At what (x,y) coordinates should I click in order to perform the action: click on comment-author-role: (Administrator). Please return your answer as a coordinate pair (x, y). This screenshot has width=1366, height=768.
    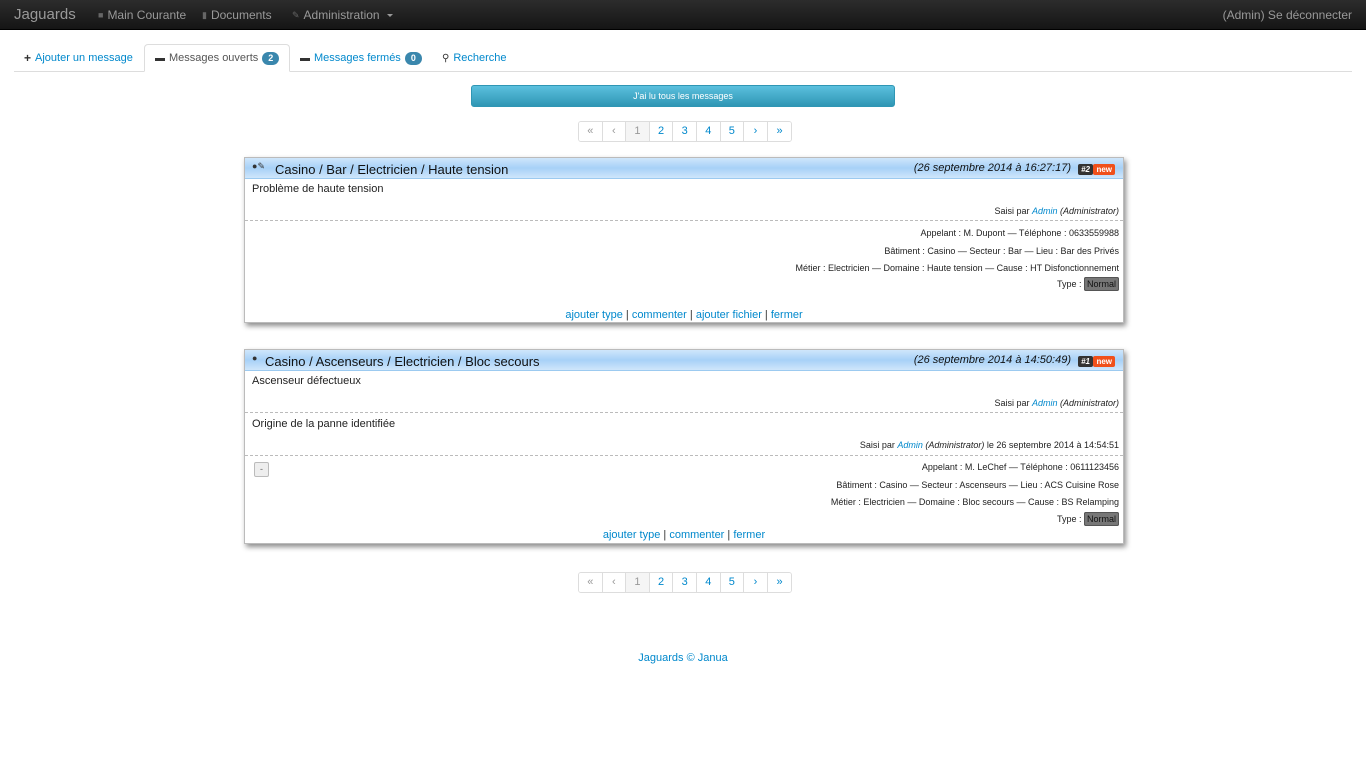
    Looking at the image, I should click on (953, 445).